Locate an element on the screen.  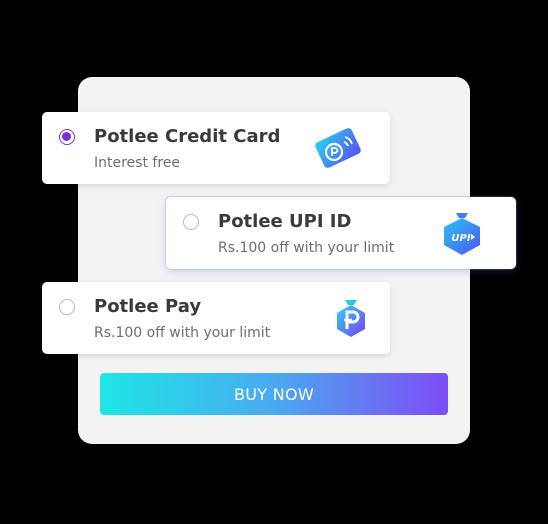
option-title: Potlee Credit Card is located at coordinates (187, 136).